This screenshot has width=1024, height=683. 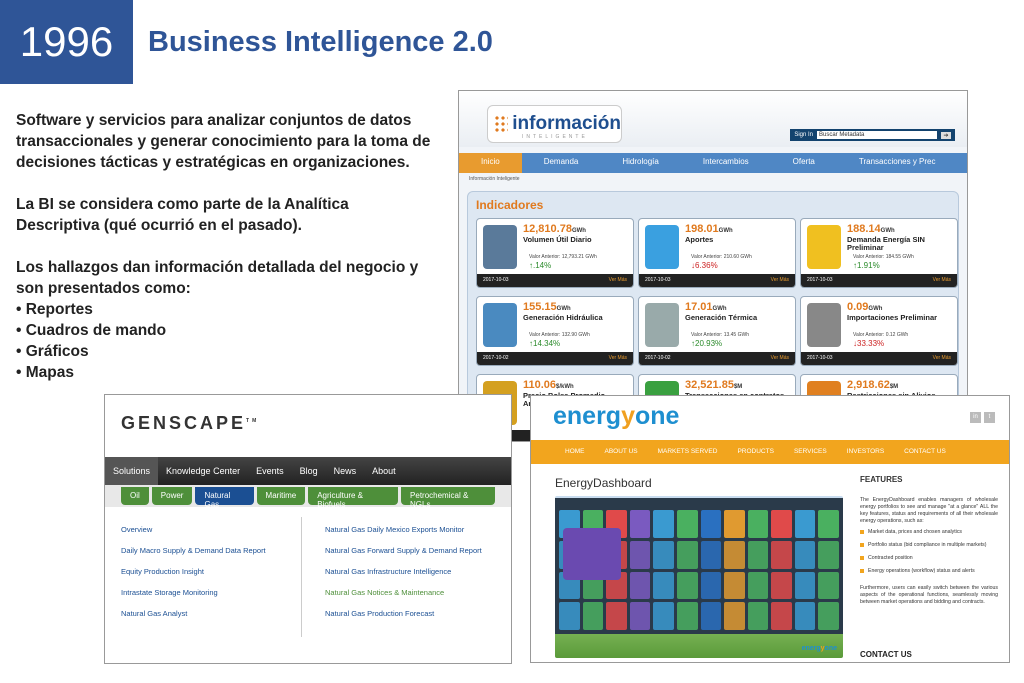 I want to click on nav-item: Oferta, so click(x=804, y=163).